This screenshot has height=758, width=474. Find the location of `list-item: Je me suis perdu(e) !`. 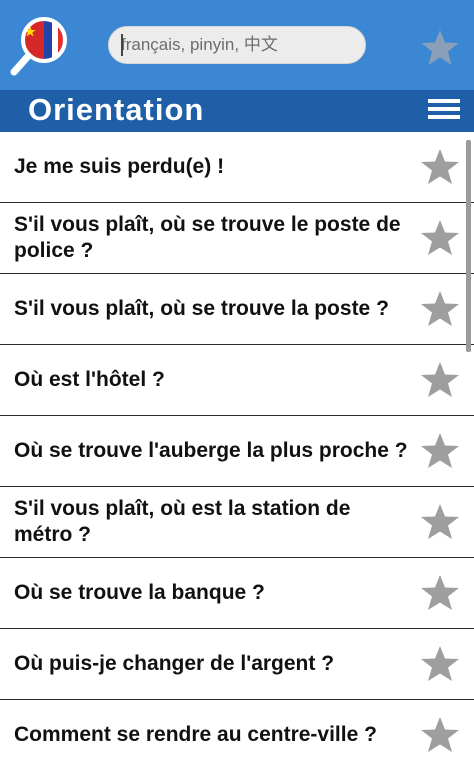

list-item: Je me suis perdu(e) ! is located at coordinates (237, 167).